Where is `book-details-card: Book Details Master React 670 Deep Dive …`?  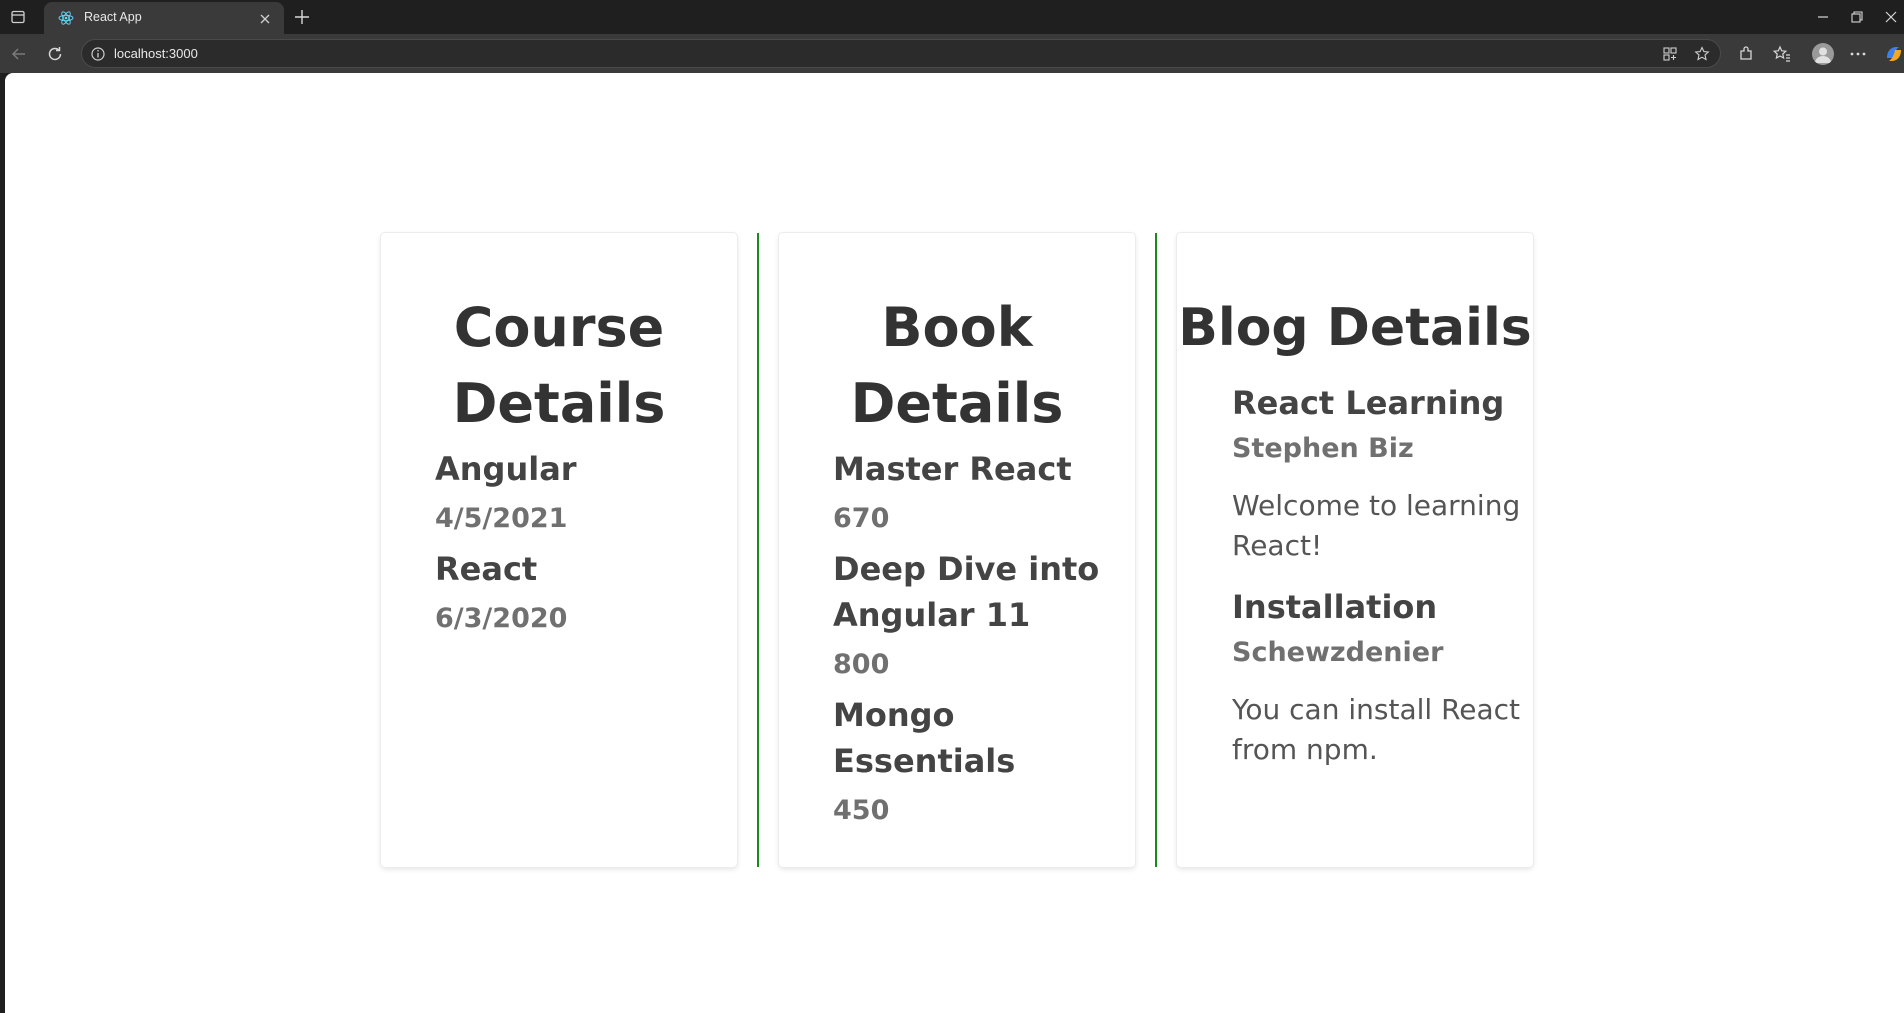 book-details-card: Book Details Master React 670 Deep Dive … is located at coordinates (957, 550).